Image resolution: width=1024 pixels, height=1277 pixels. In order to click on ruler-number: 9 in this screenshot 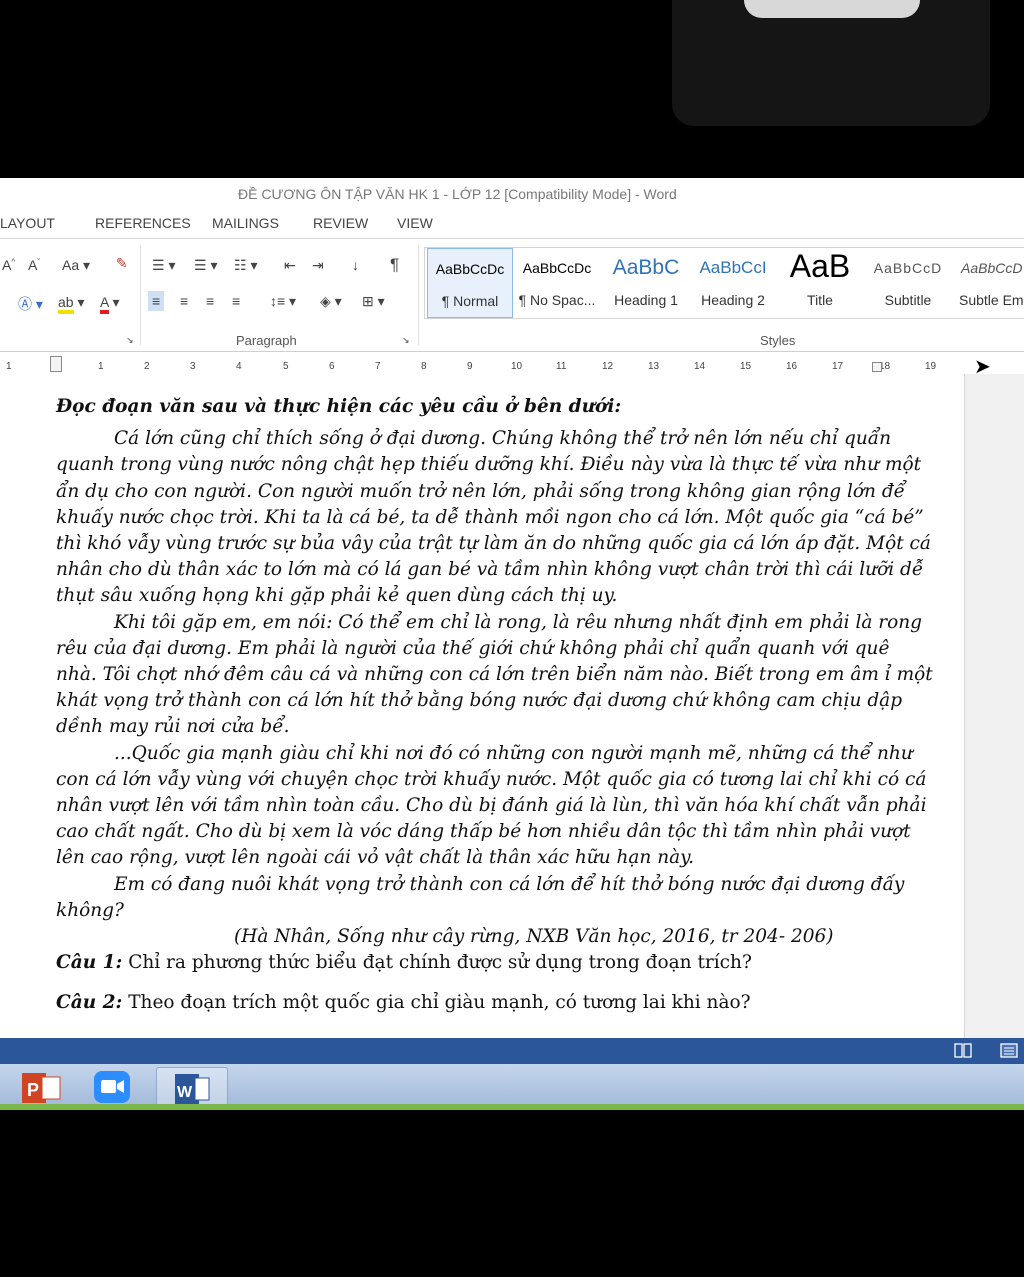, I will do `click(470, 366)`.